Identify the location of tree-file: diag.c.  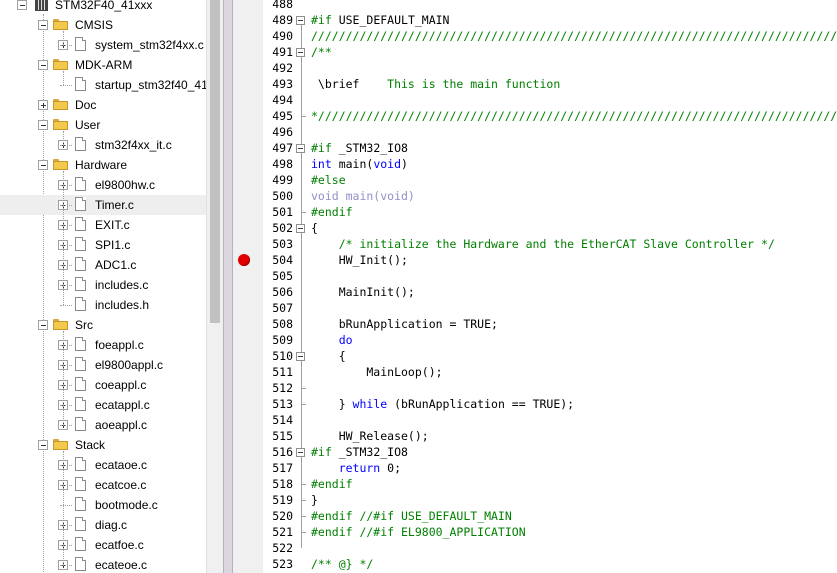
(103, 525).